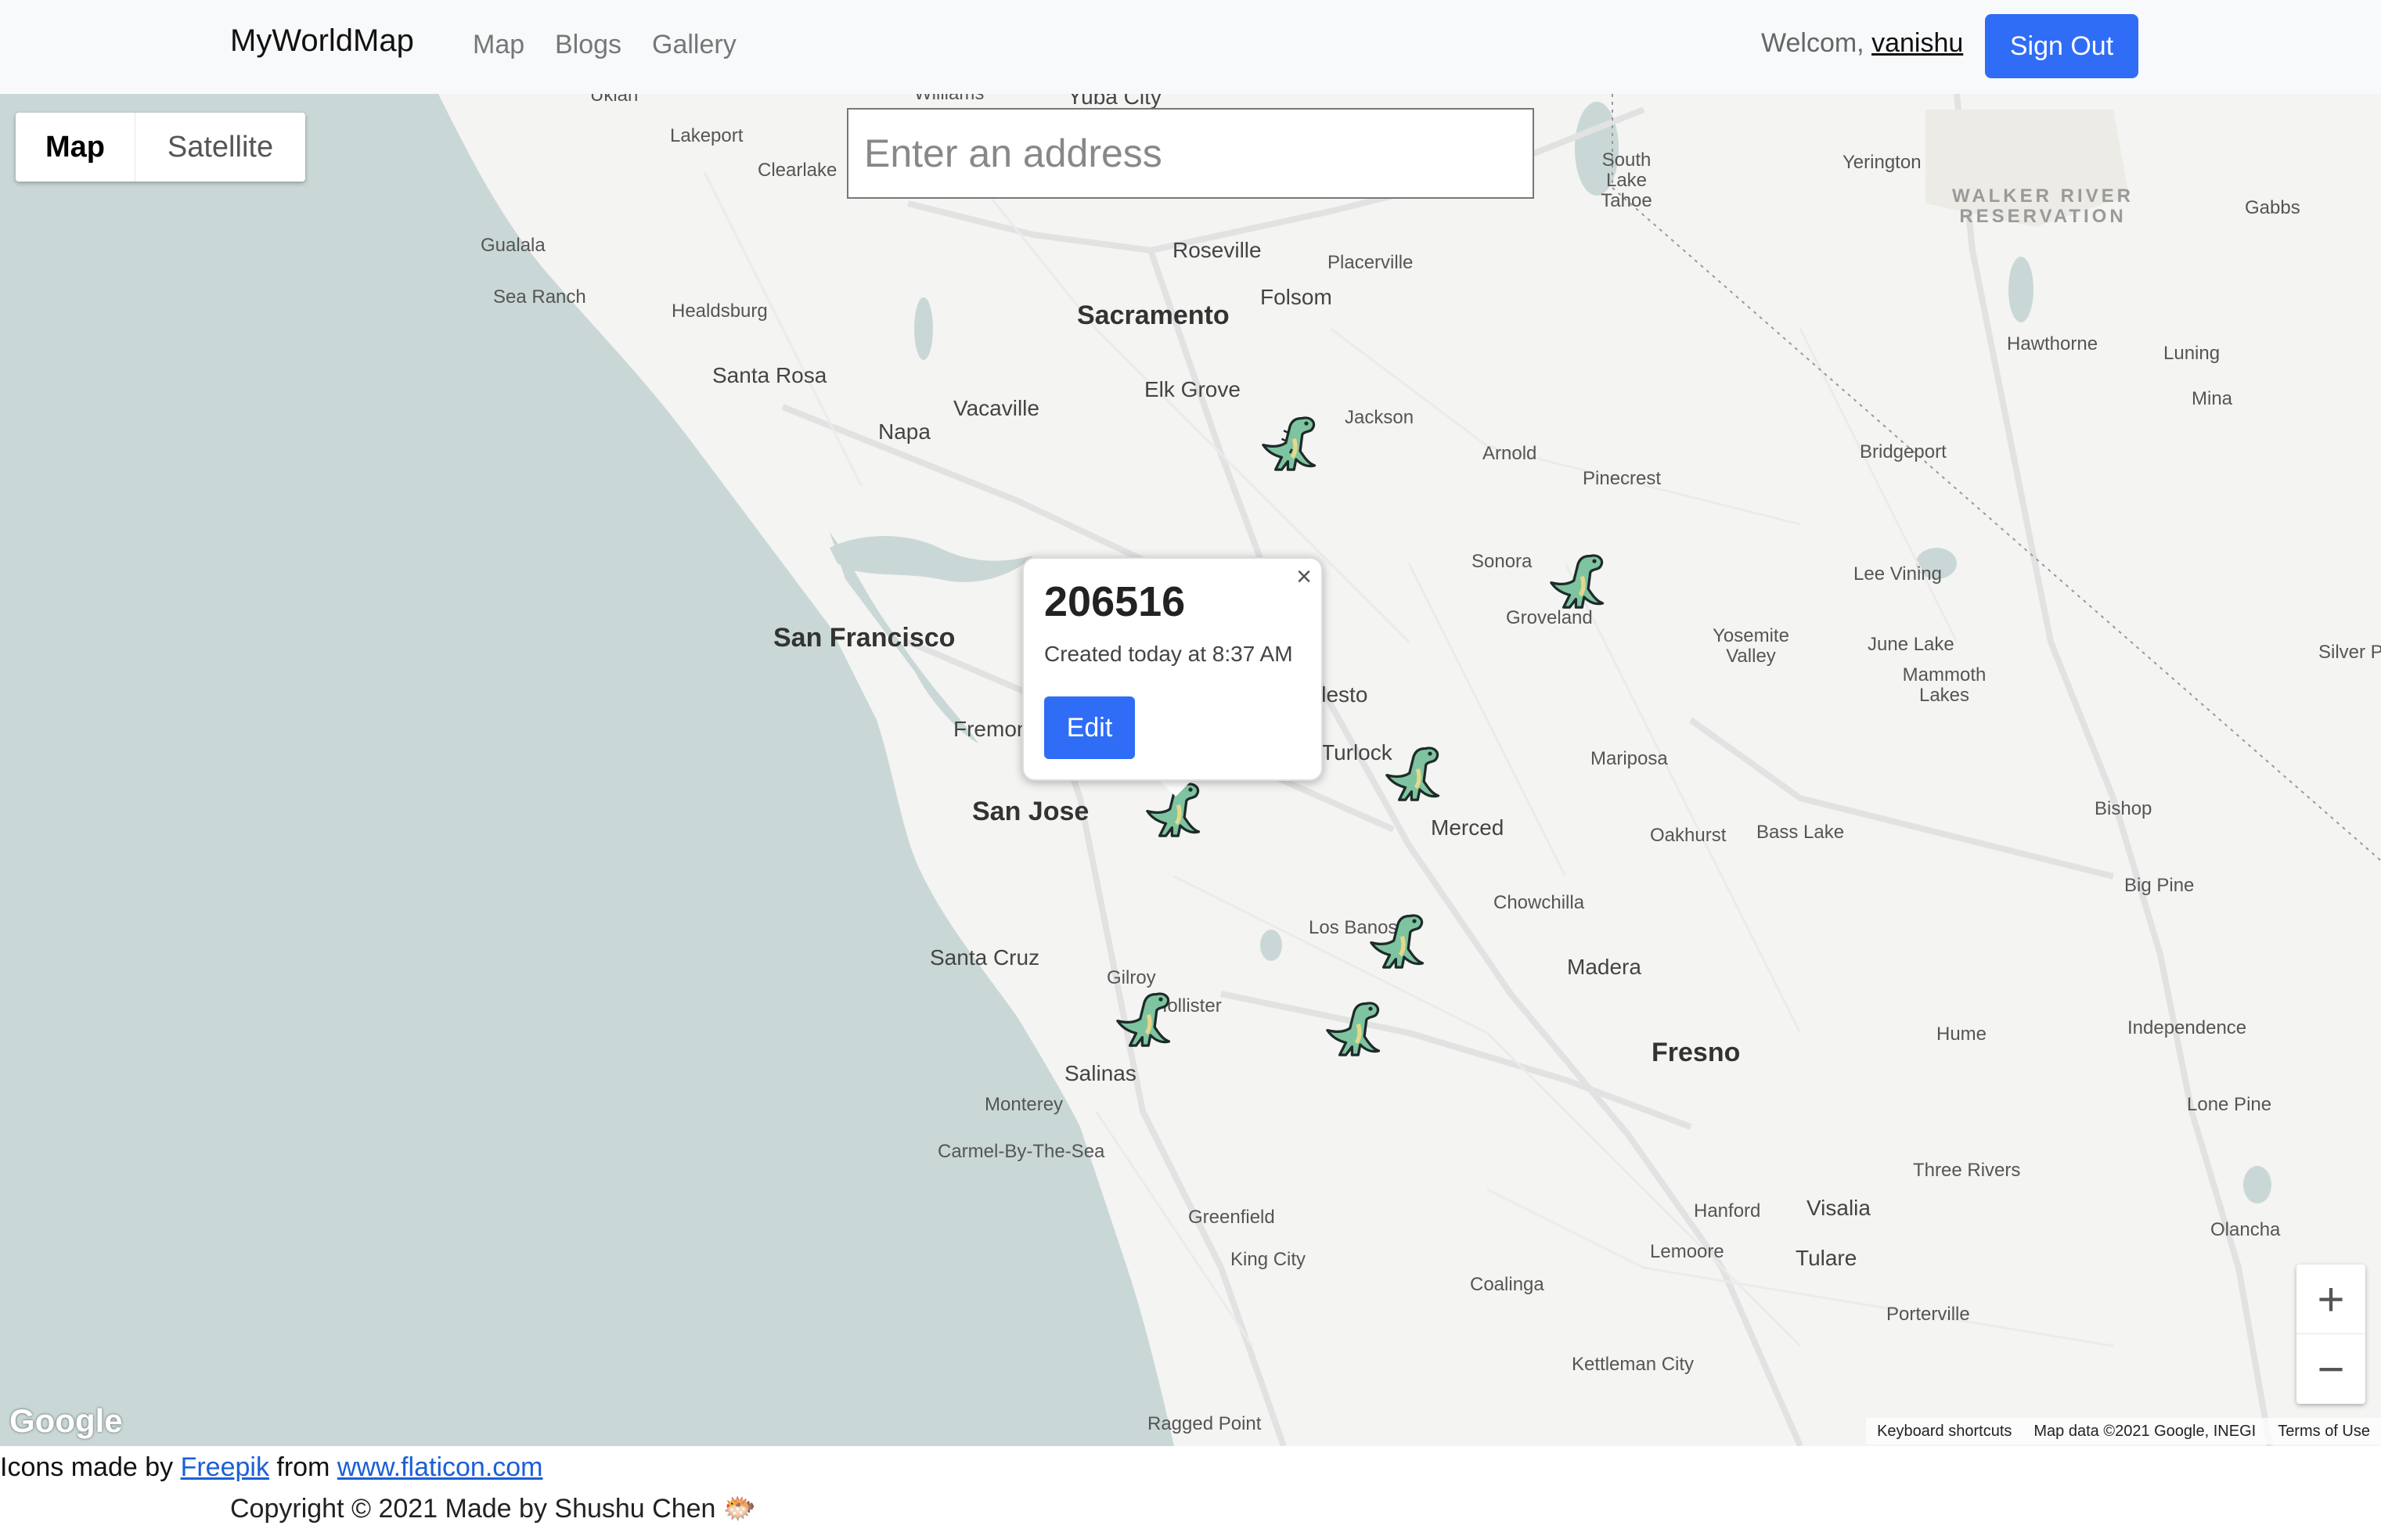  What do you see at coordinates (87, 1467) in the screenshot?
I see `icon-credit-prefix: Icons made by` at bounding box center [87, 1467].